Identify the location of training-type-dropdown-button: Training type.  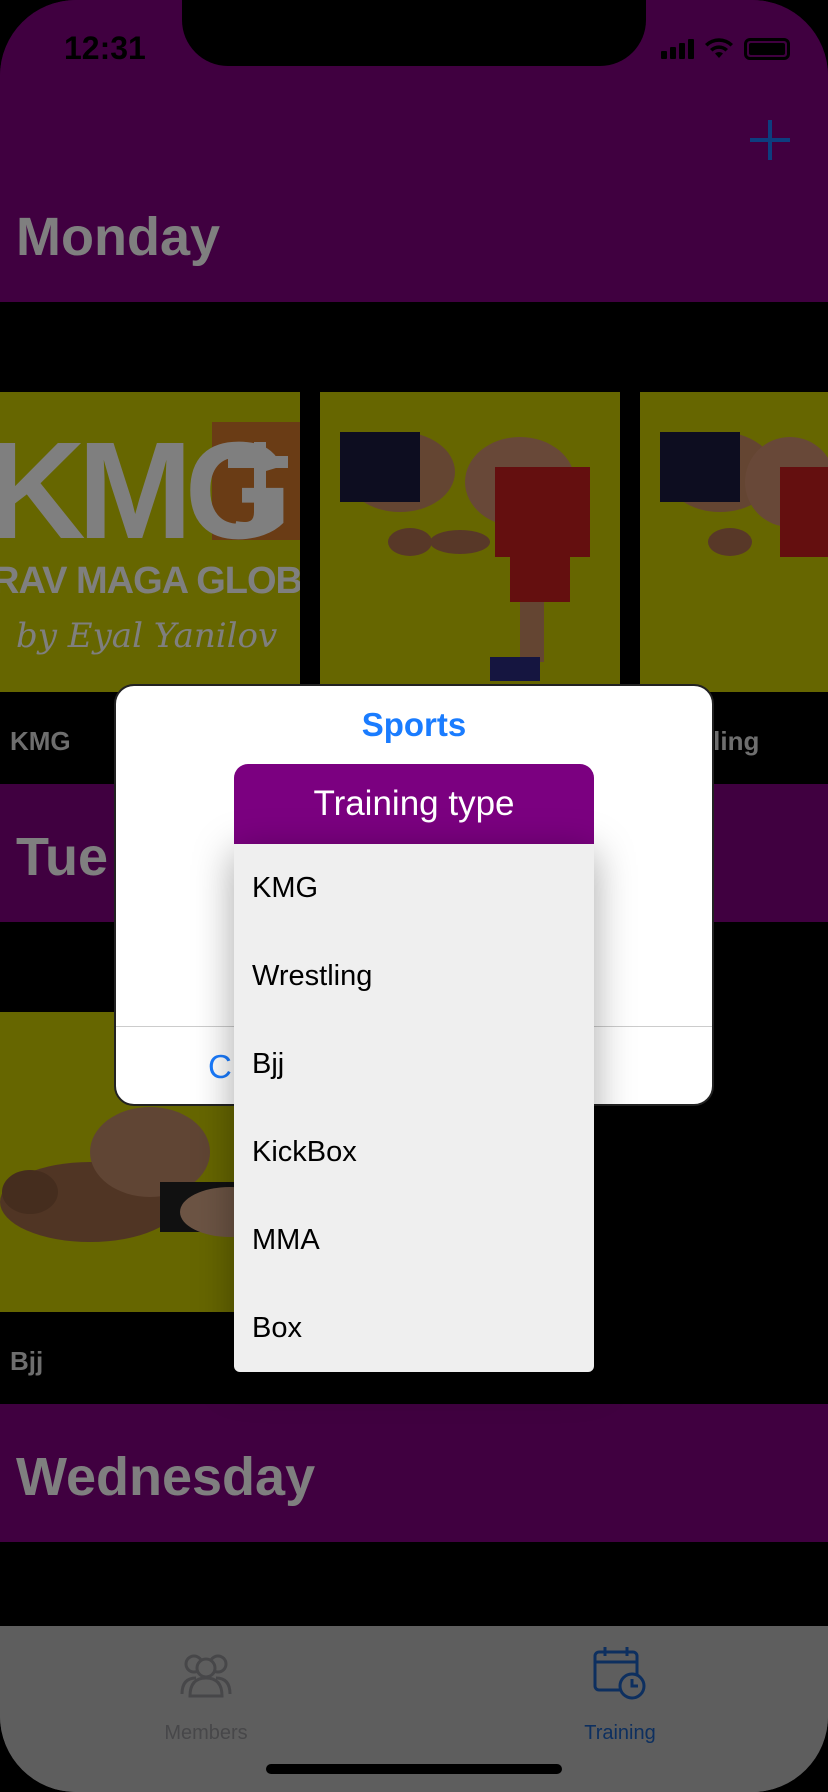
(414, 804).